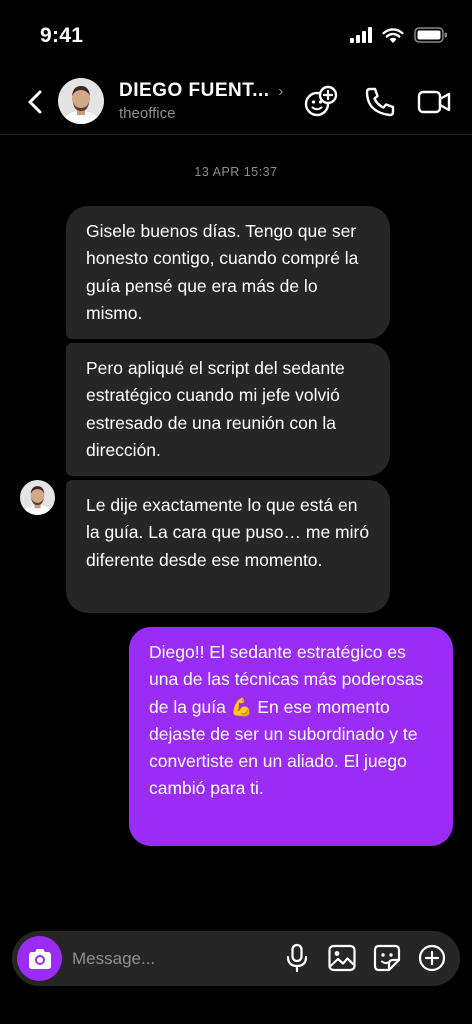 The height and width of the screenshot is (1024, 472). What do you see at coordinates (321, 102) in the screenshot?
I see `add-people-icon` at bounding box center [321, 102].